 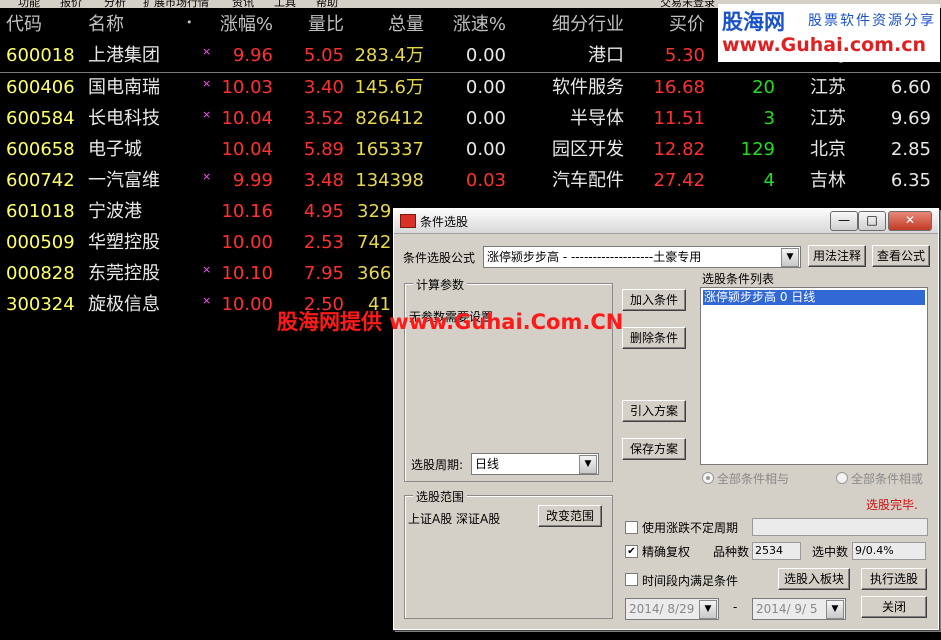 What do you see at coordinates (115, 149) in the screenshot?
I see `cell-name: 电子城` at bounding box center [115, 149].